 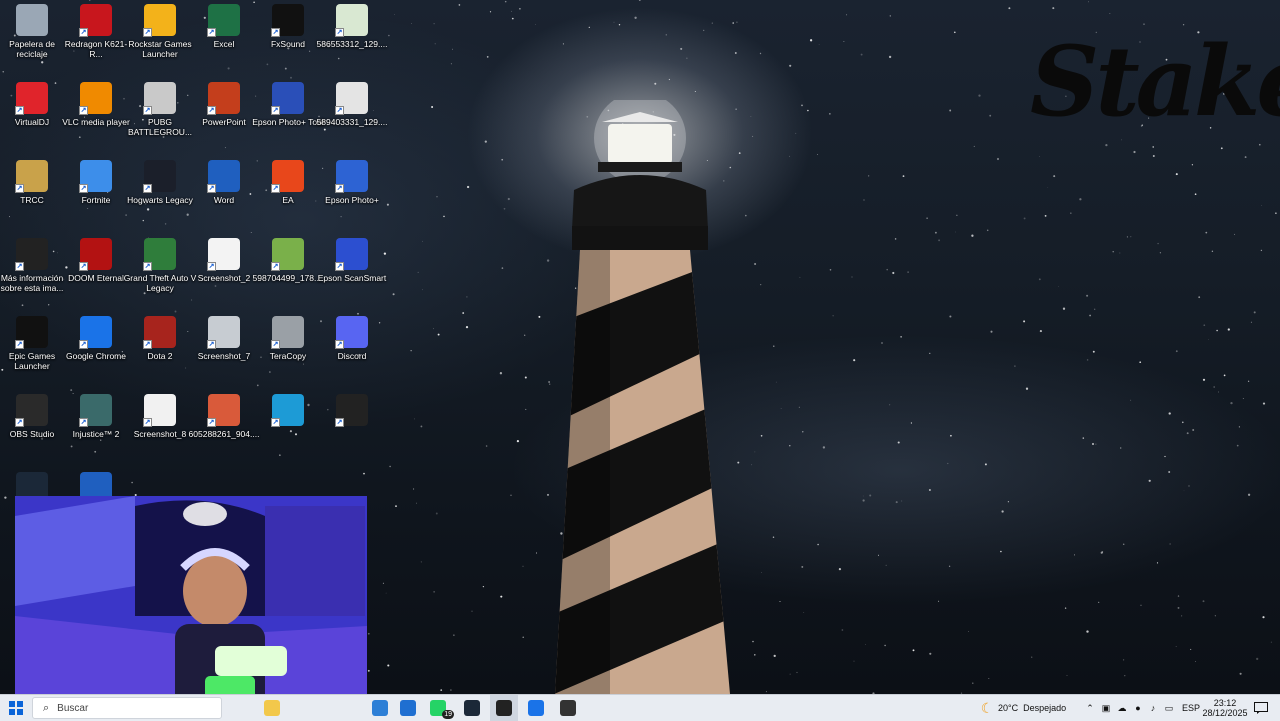 I want to click on start-button, so click(x=16, y=708).